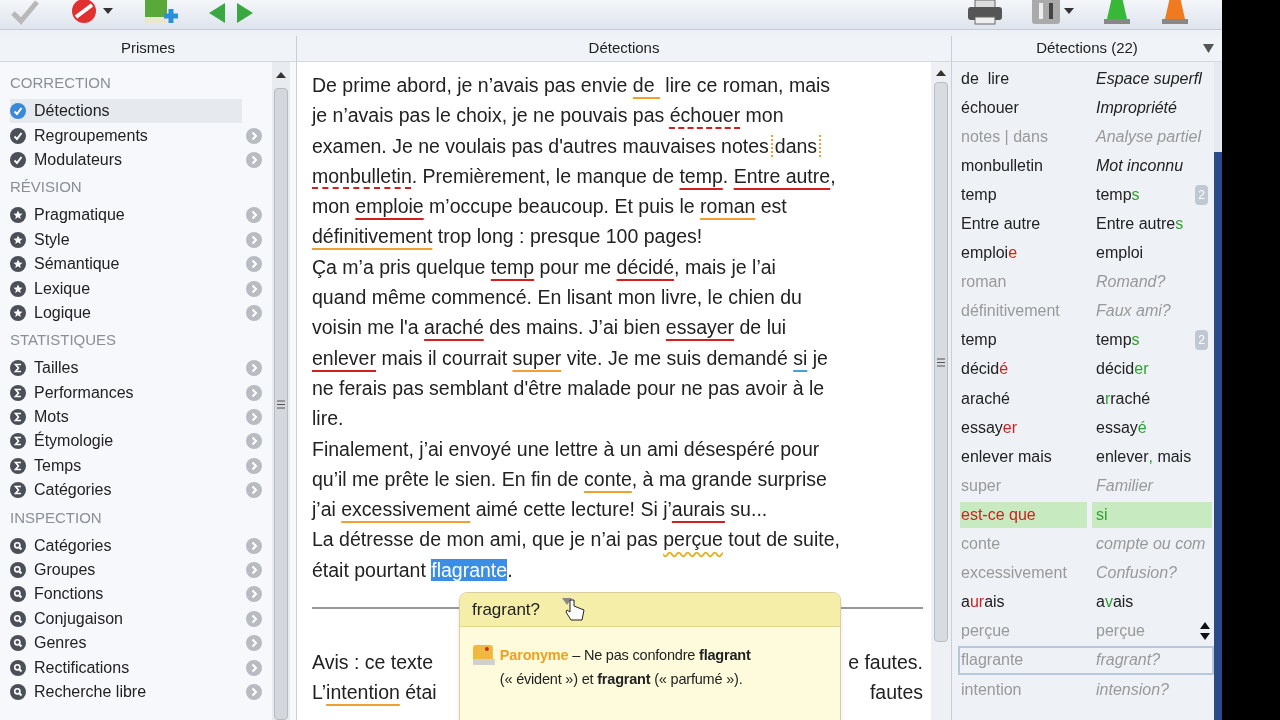 The image size is (1280, 720). What do you see at coordinates (571, 85) in the screenshot?
I see `text-line: De prime abord, je n’avais pas envie de lire ce roman, mais` at bounding box center [571, 85].